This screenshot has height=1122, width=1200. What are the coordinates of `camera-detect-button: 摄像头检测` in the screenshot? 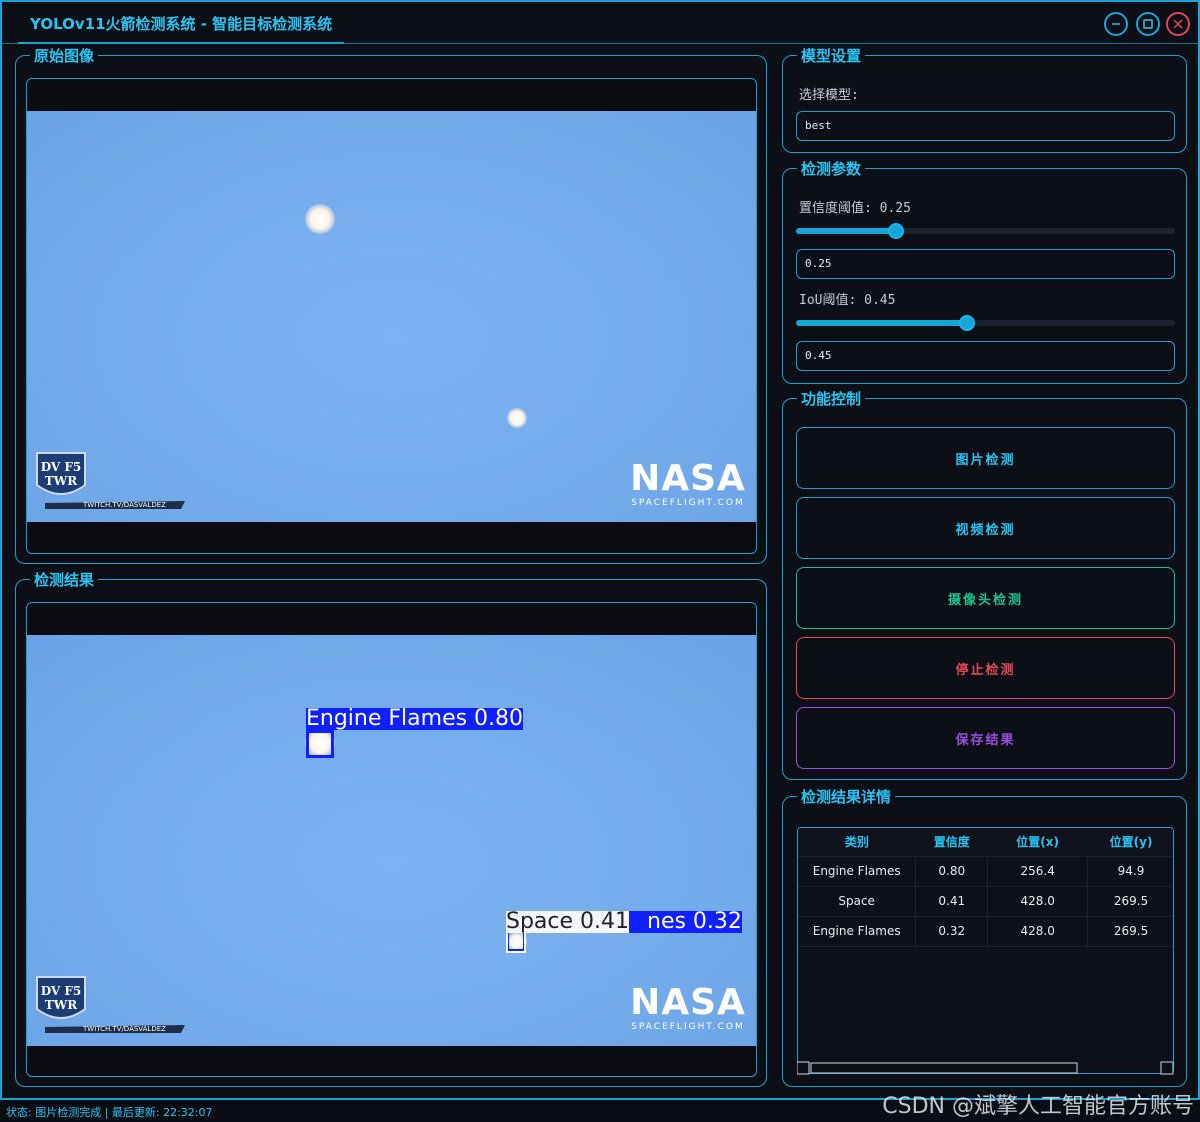 It's located at (985, 598).